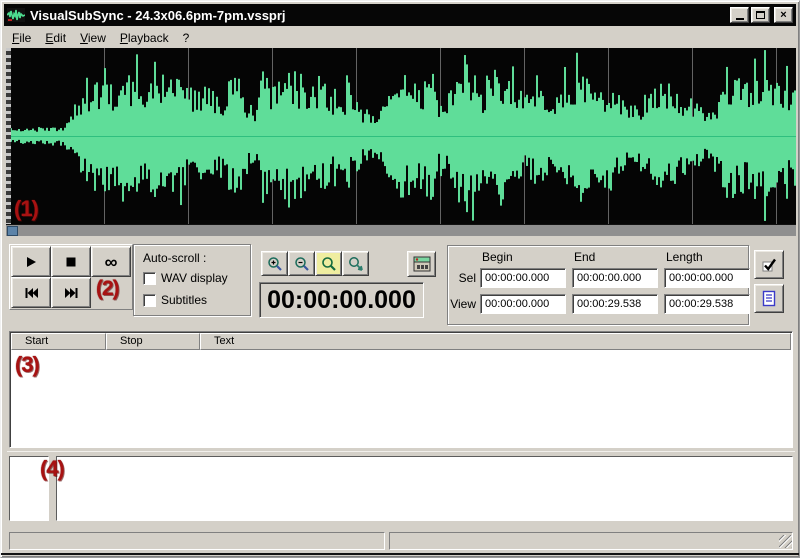  I want to click on clapperboard-button, so click(421, 264).